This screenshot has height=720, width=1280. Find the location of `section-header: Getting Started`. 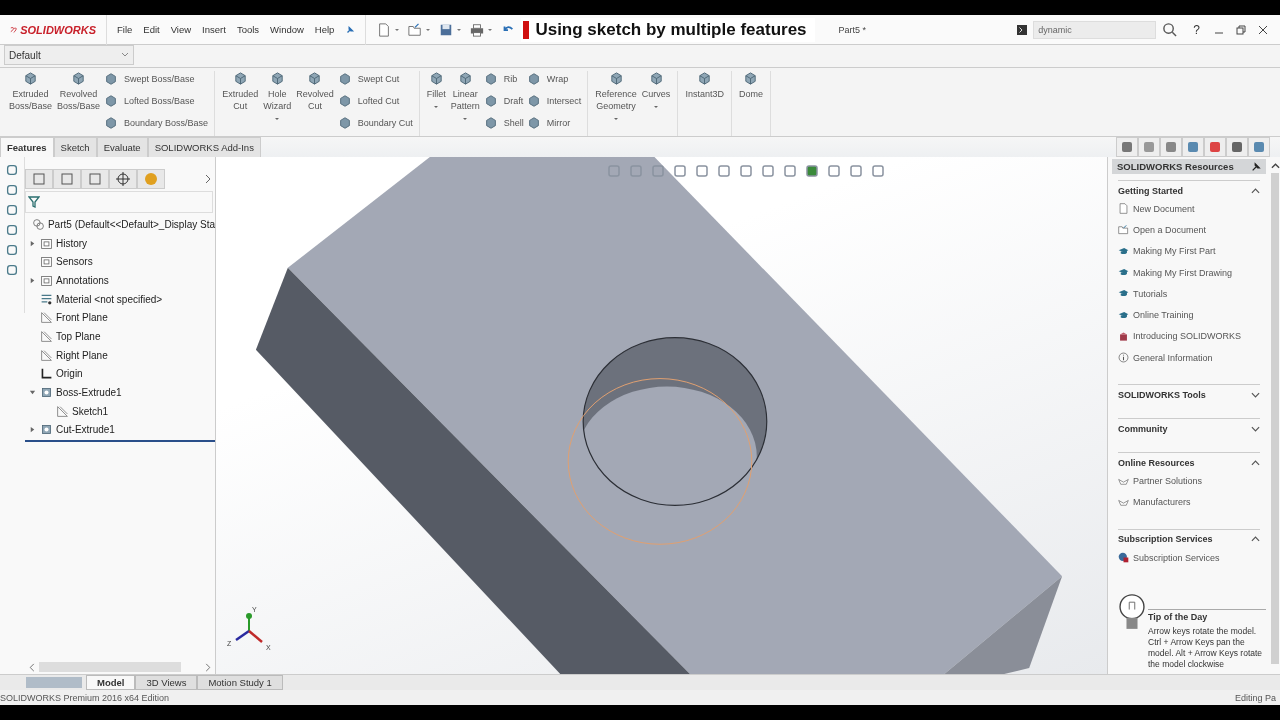

section-header: Getting Started is located at coordinates (1150, 190).